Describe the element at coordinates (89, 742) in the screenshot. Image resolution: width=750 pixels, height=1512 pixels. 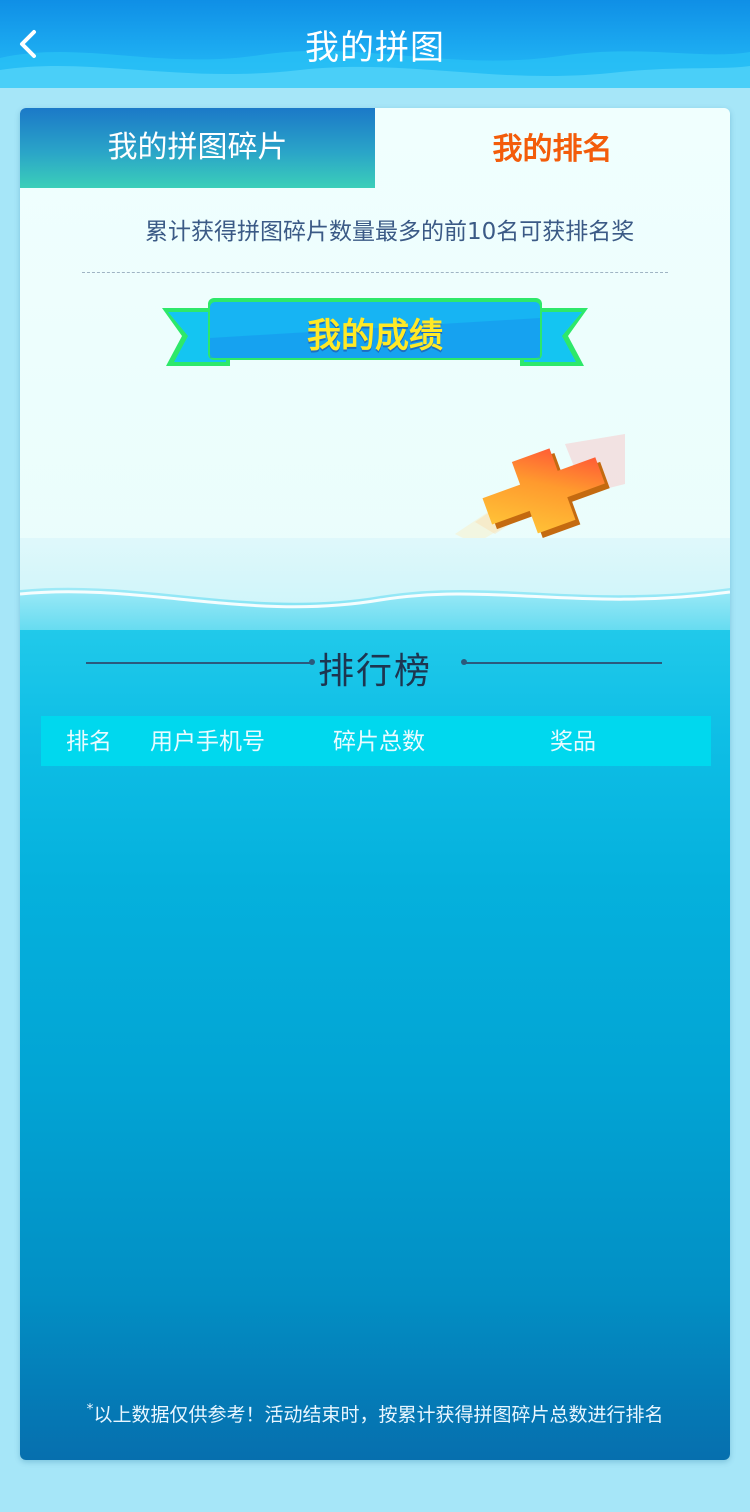
I see `column-header-rank: 排名` at that location.